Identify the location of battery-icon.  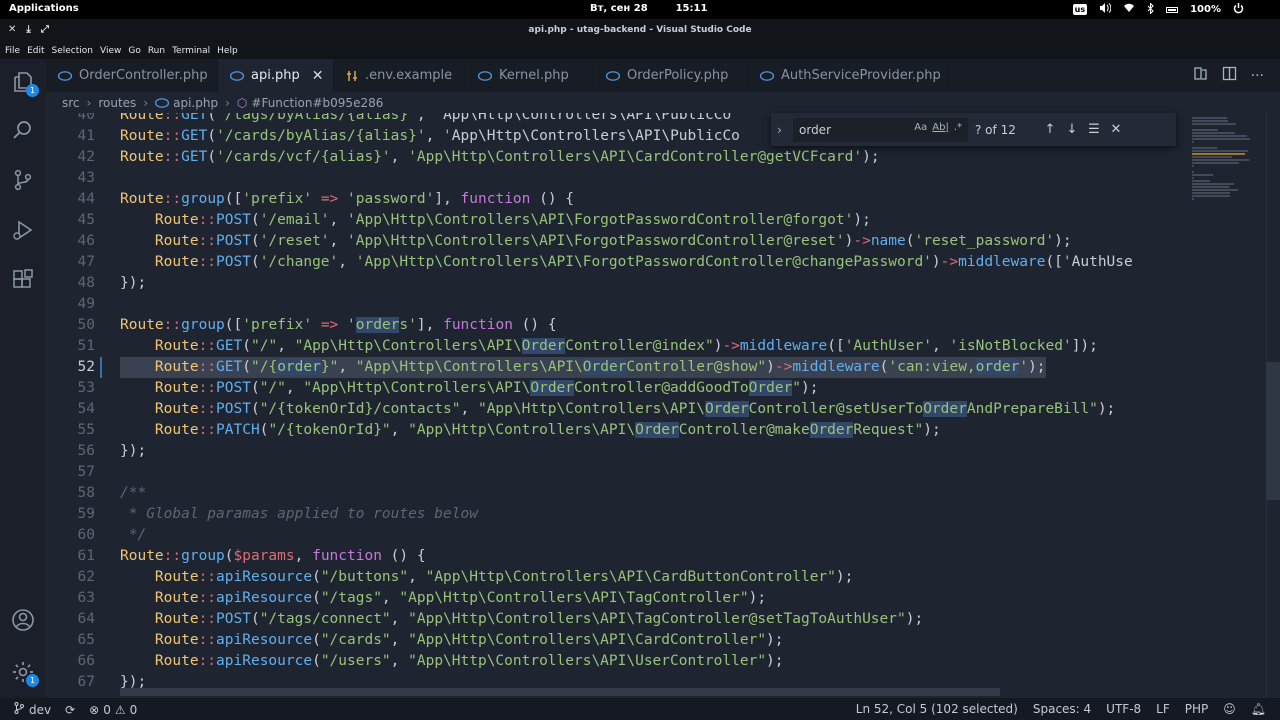
(1172, 9).